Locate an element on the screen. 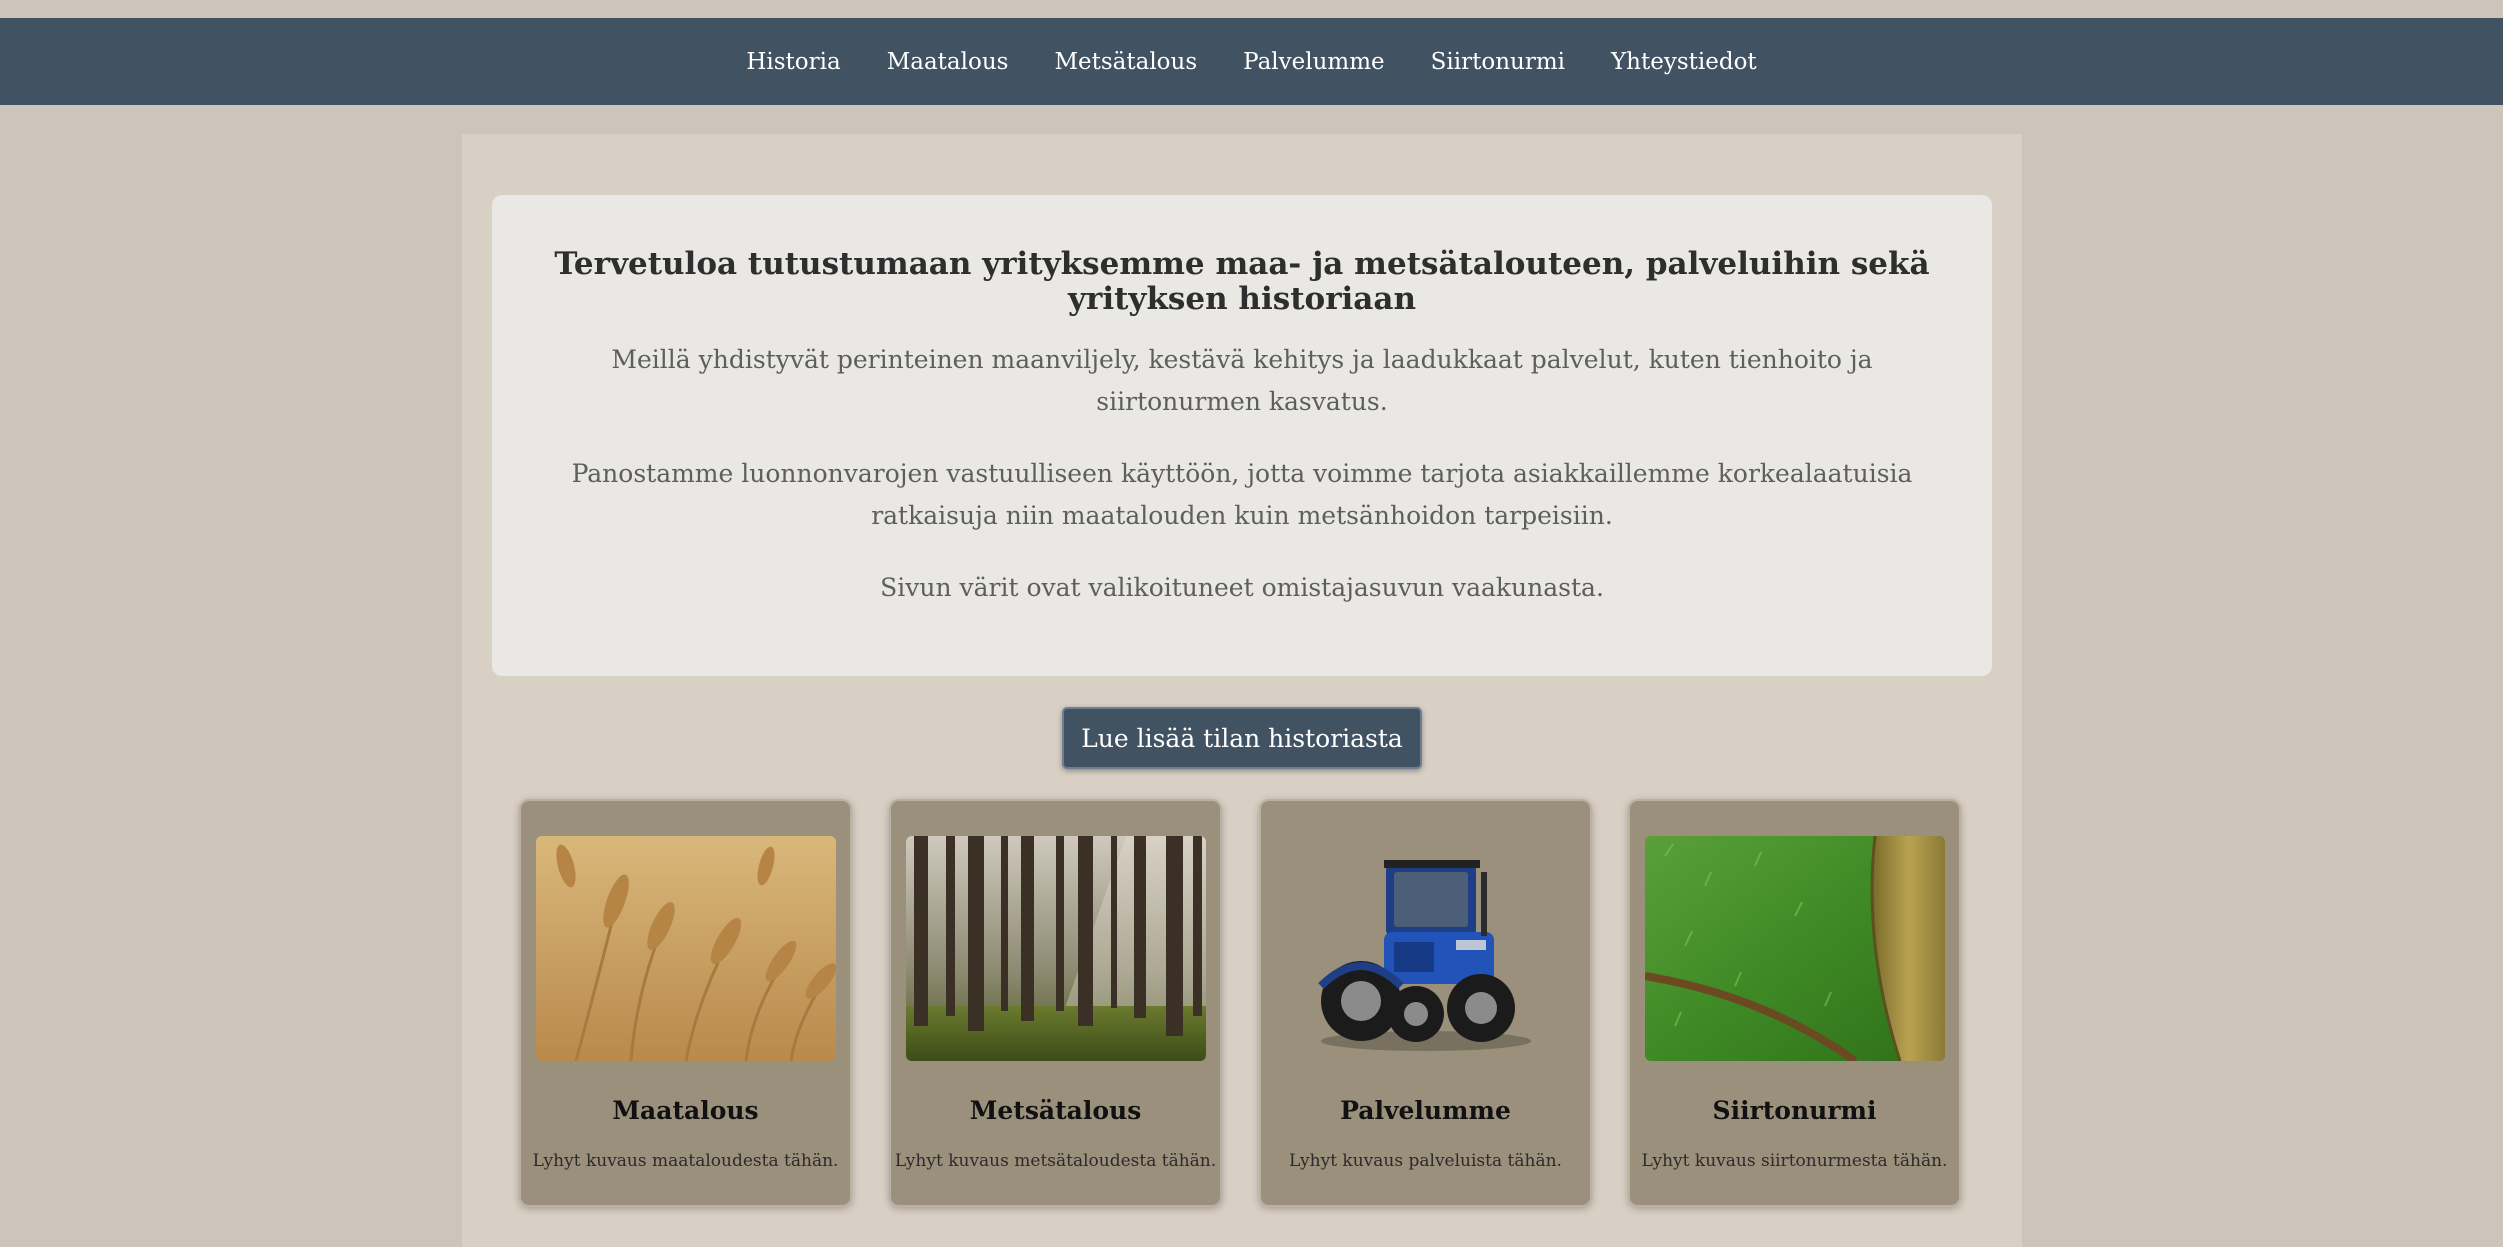 This screenshot has height=1247, width=2503. nav-link-maatalous: Maatalous is located at coordinates (948, 62).